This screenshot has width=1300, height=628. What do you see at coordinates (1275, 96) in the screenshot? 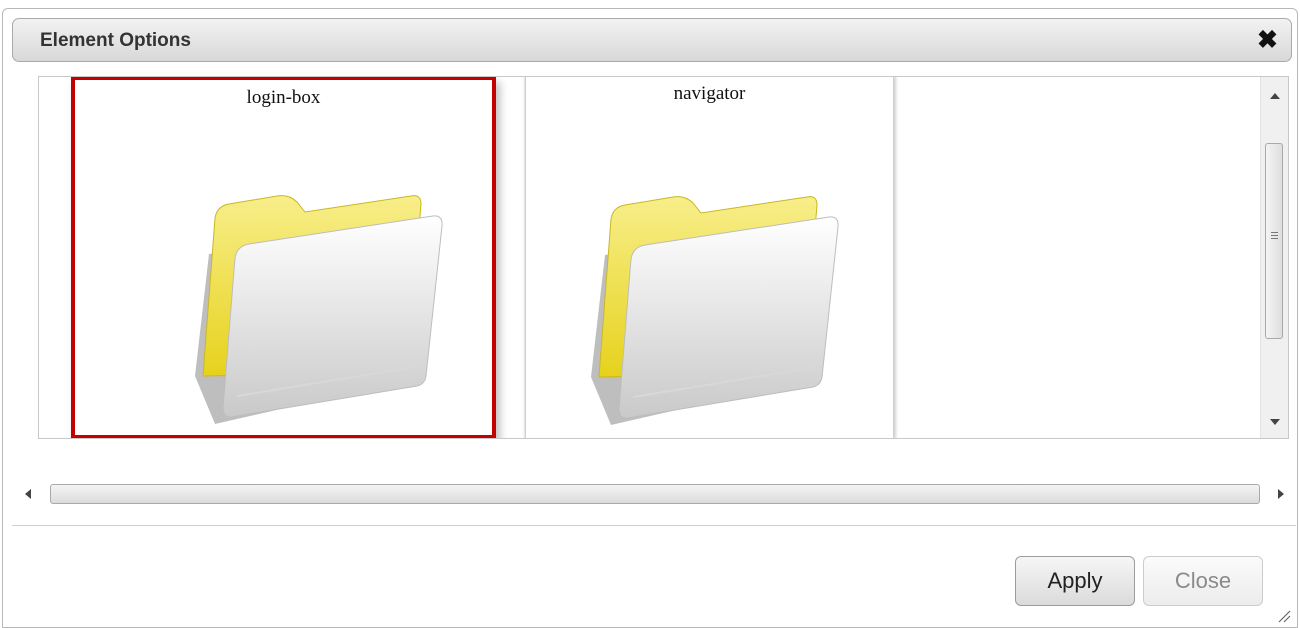
I see `scroll-up-arrow-icon` at bounding box center [1275, 96].